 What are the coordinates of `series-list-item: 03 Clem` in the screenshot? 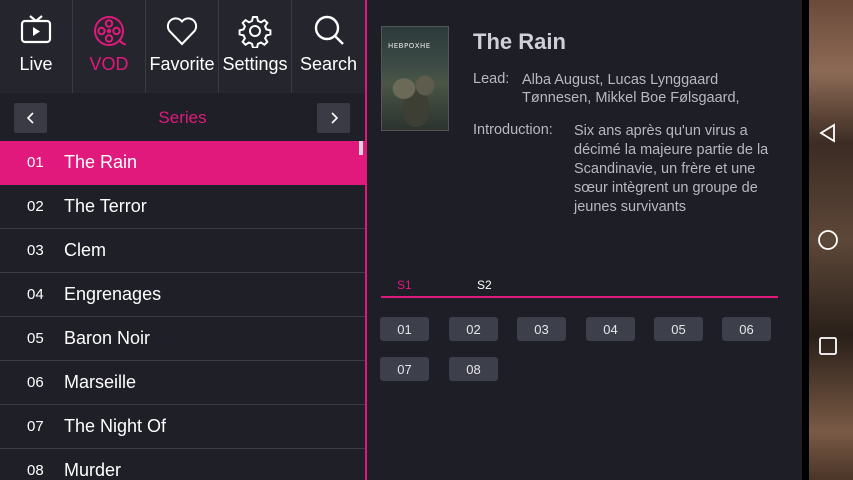 It's located at (182, 251).